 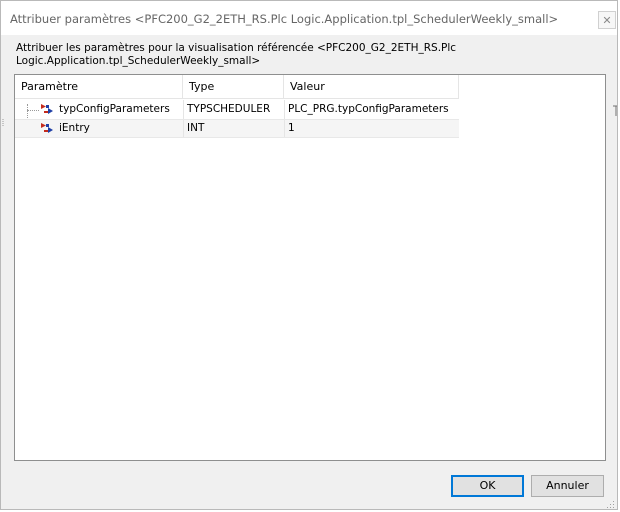 I want to click on parameter-name: typConfigParameters, so click(x=114, y=109).